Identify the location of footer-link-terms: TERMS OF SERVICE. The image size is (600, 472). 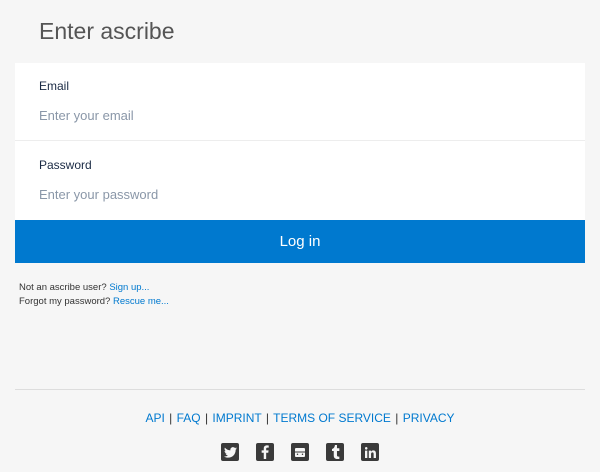
(332, 418).